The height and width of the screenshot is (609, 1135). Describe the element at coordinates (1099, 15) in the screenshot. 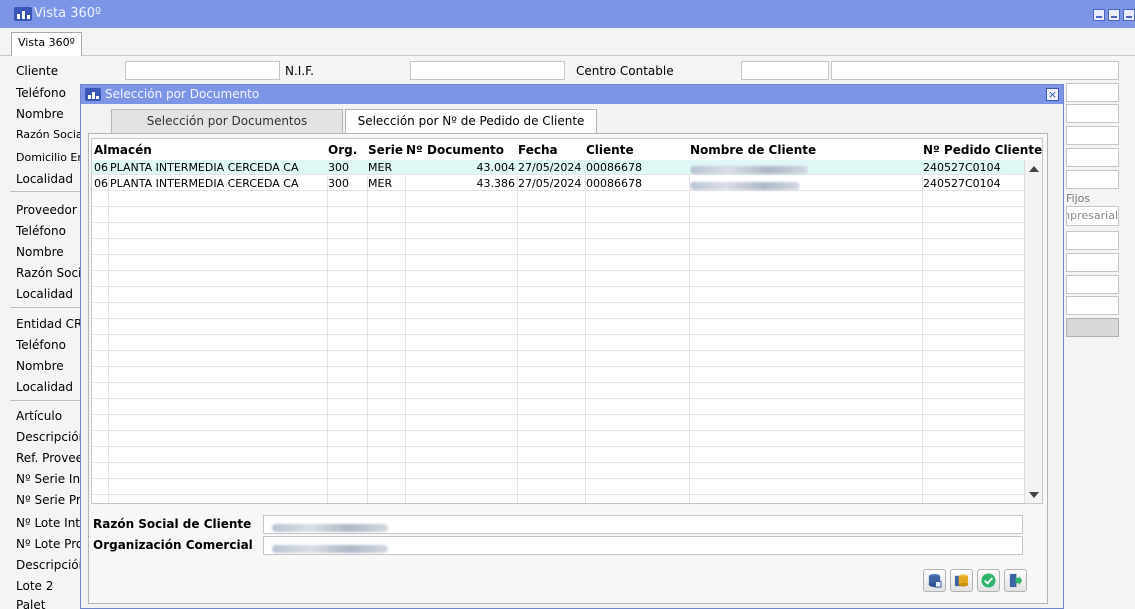

I see `minimize-icon` at that location.